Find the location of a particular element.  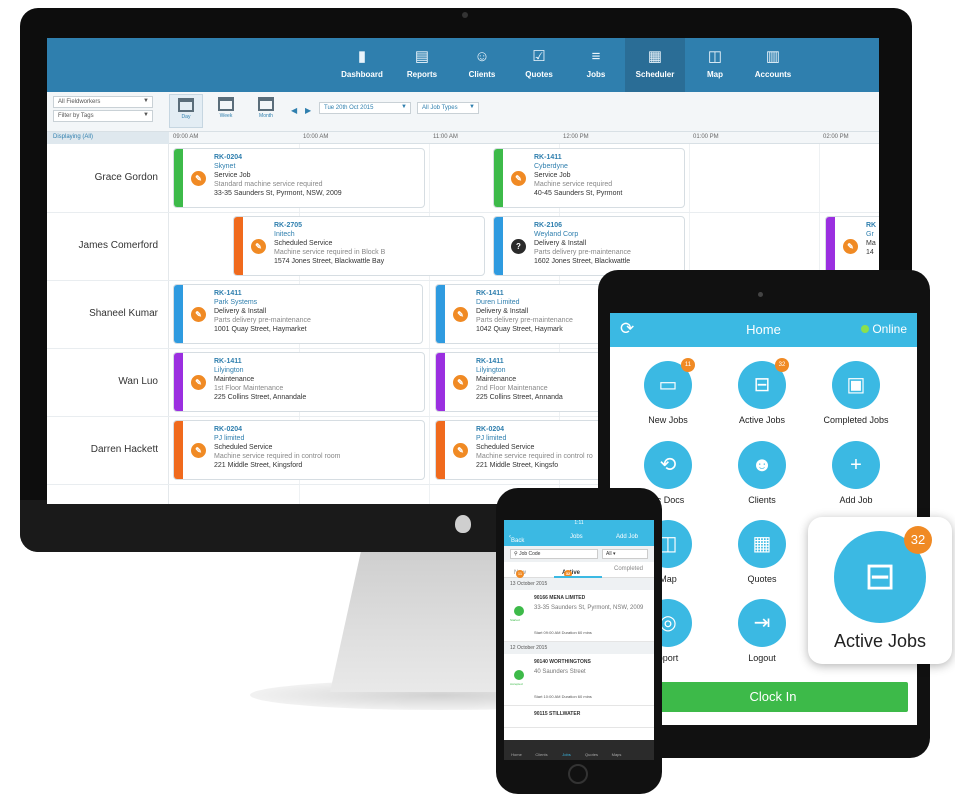

job-address: 221 Middle Street, Kingsford is located at coordinates (258, 465).